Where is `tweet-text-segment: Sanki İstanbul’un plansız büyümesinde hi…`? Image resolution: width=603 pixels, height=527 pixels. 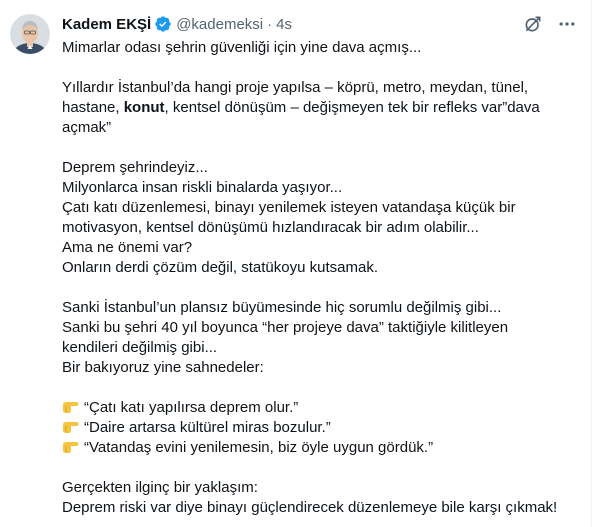 tweet-text-segment: Sanki İstanbul’un plansız büyümesinde hi… is located at coordinates (282, 307).